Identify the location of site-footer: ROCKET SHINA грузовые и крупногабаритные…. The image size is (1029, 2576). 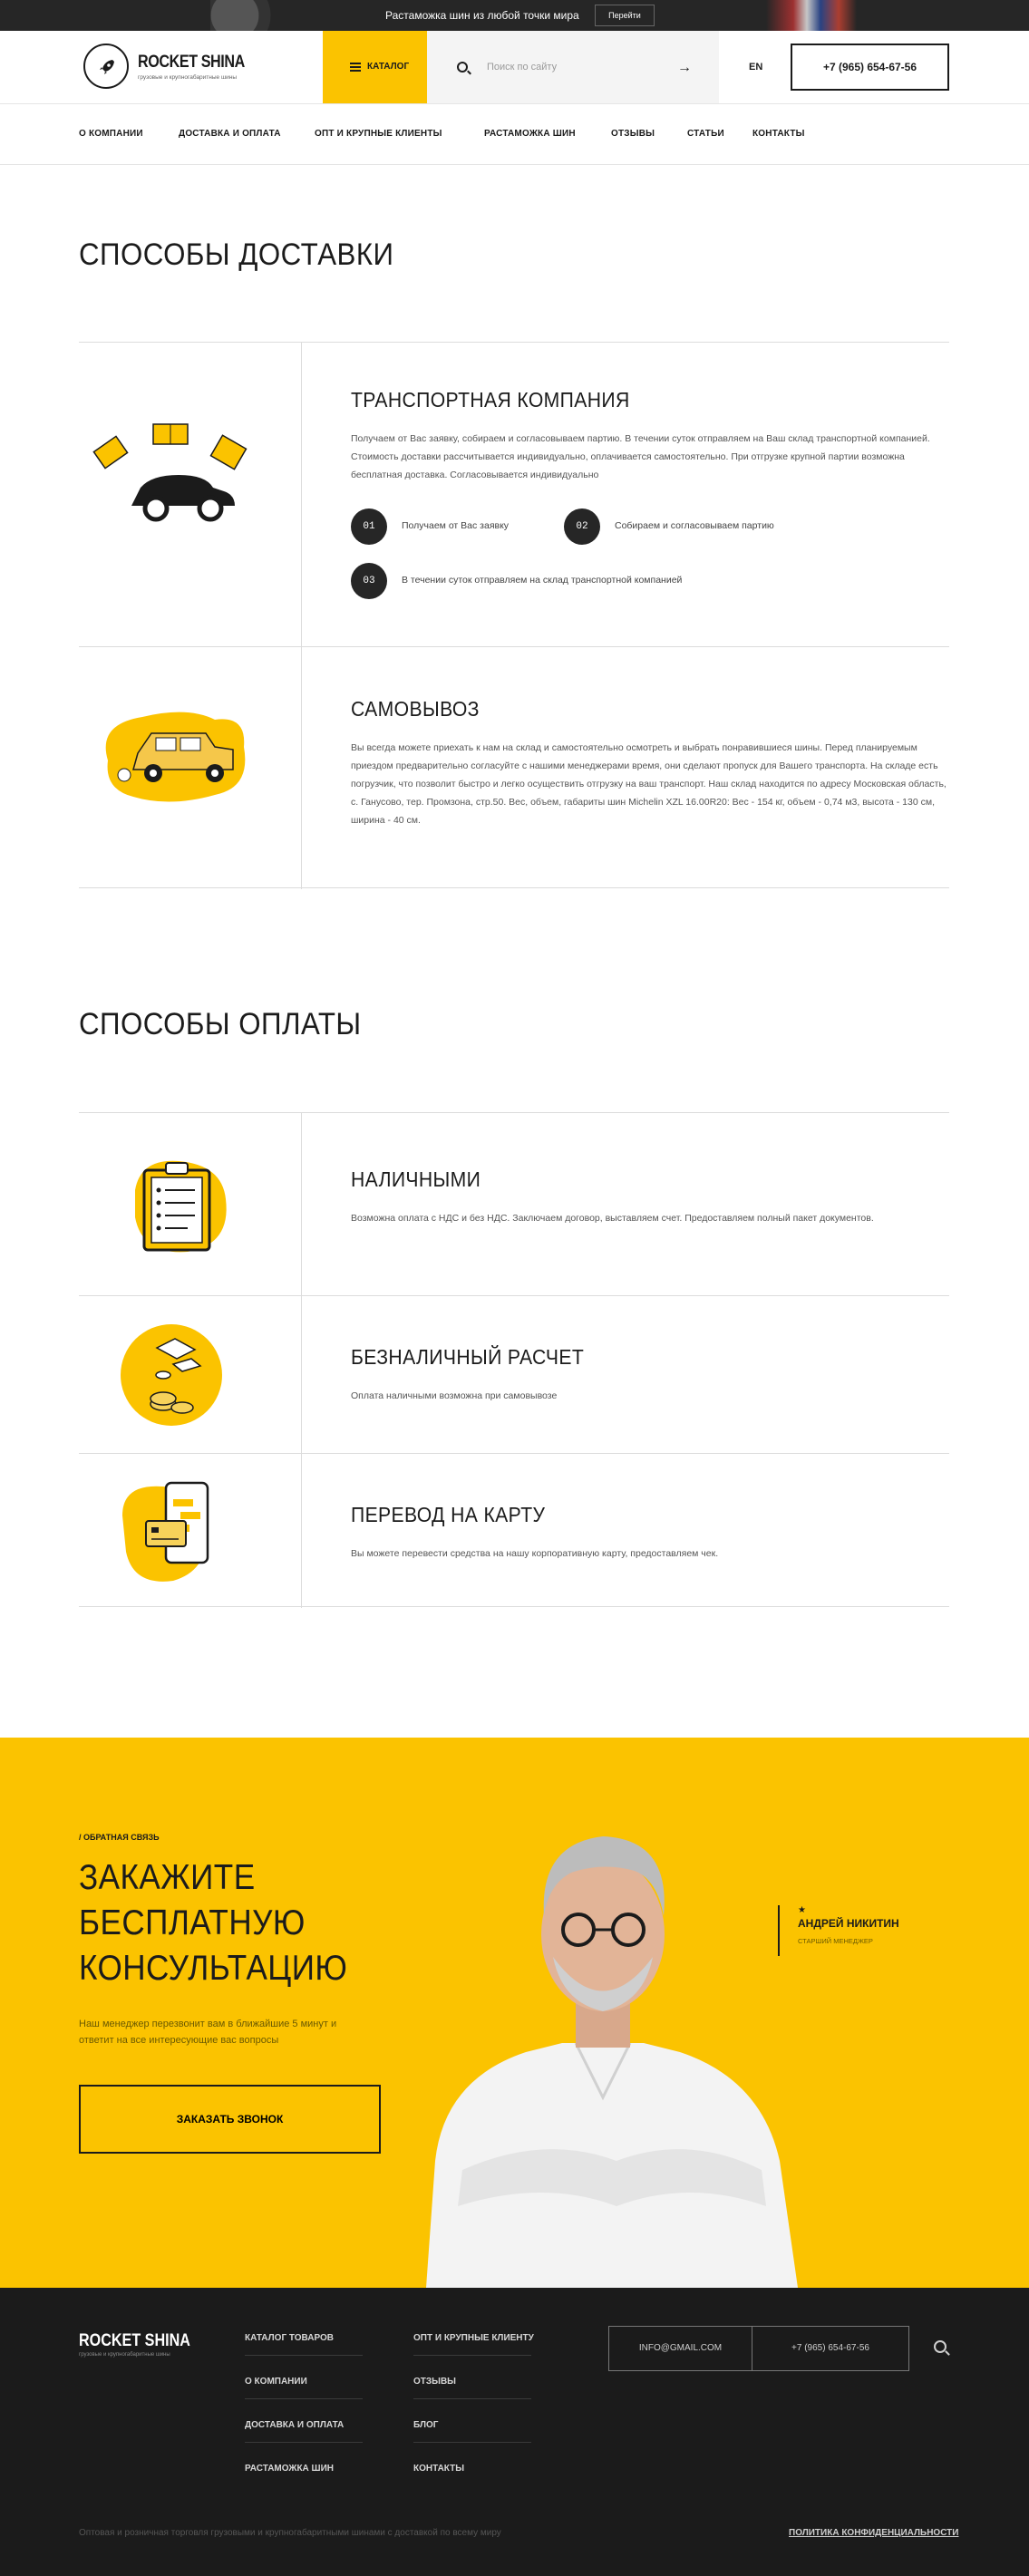
(514, 2432).